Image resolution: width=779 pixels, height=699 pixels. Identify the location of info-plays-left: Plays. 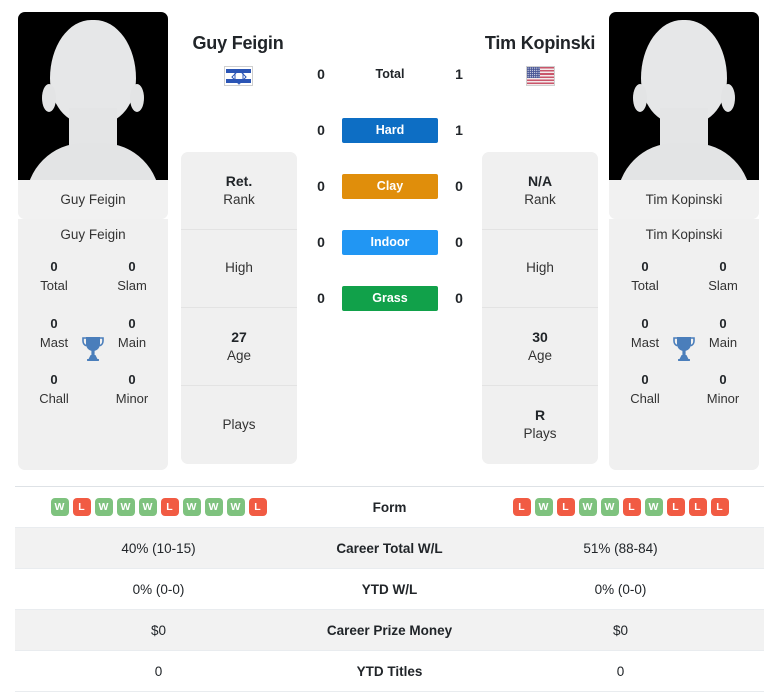
(239, 425).